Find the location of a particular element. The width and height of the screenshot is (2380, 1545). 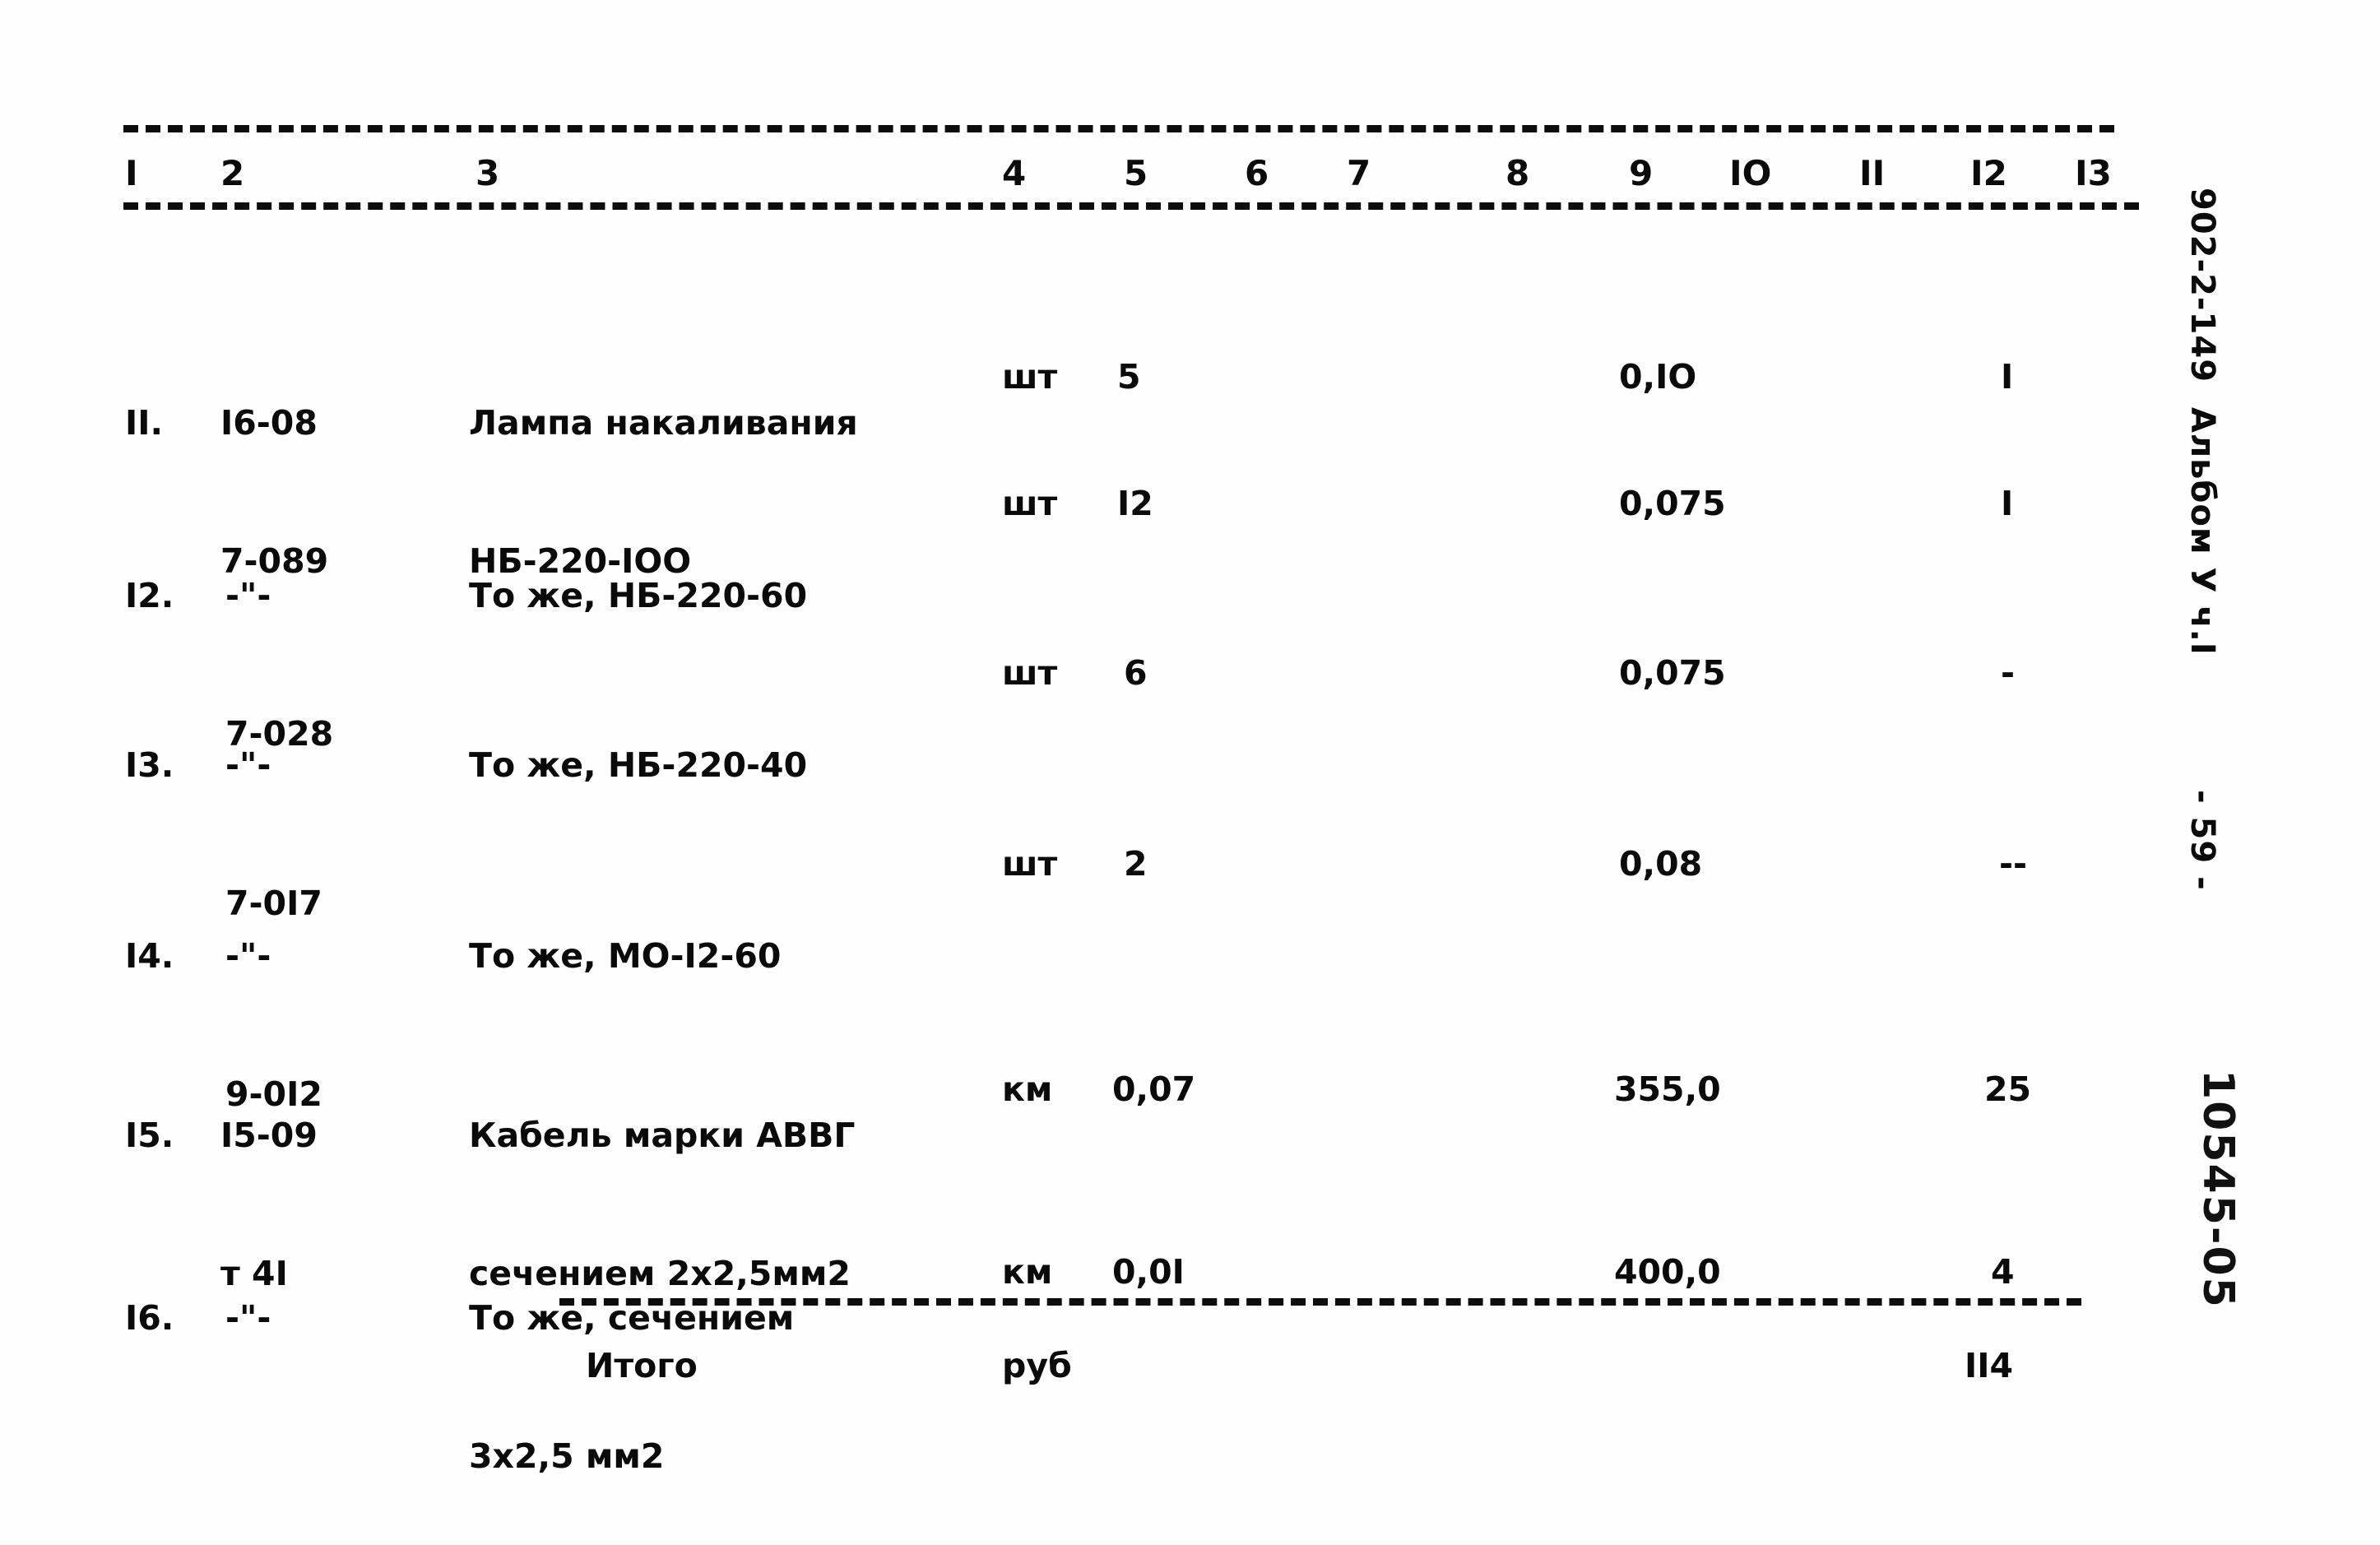

row-total: 25 is located at coordinates (2008, 1089).